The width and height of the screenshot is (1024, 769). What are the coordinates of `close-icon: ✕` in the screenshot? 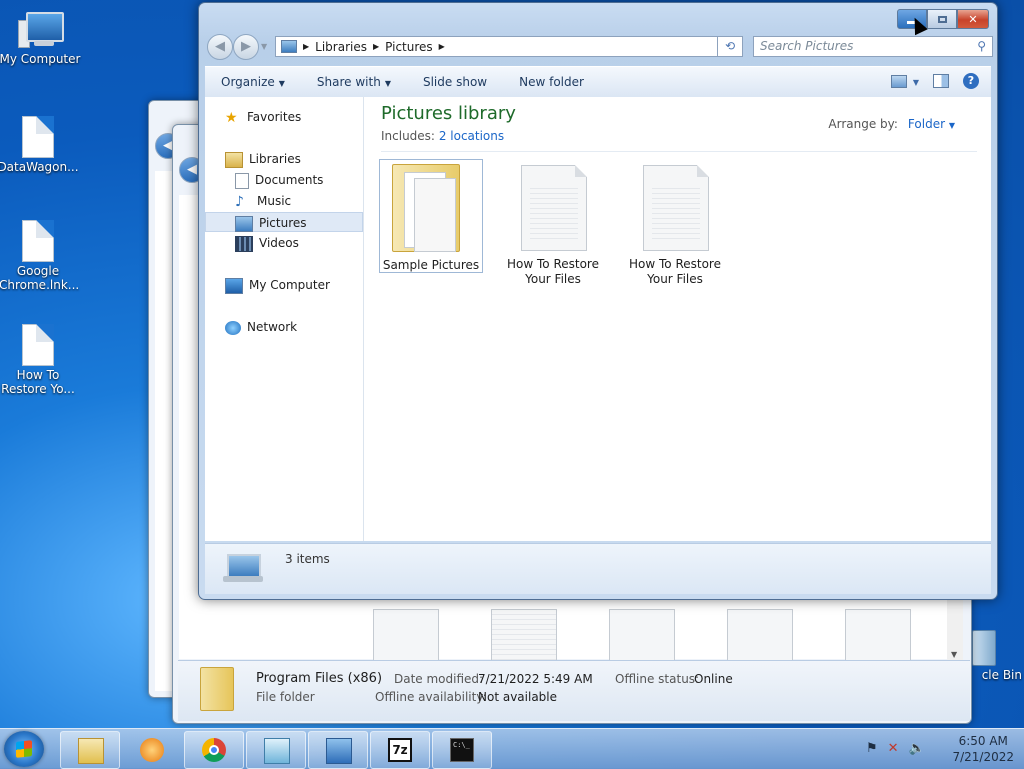 It's located at (973, 19).